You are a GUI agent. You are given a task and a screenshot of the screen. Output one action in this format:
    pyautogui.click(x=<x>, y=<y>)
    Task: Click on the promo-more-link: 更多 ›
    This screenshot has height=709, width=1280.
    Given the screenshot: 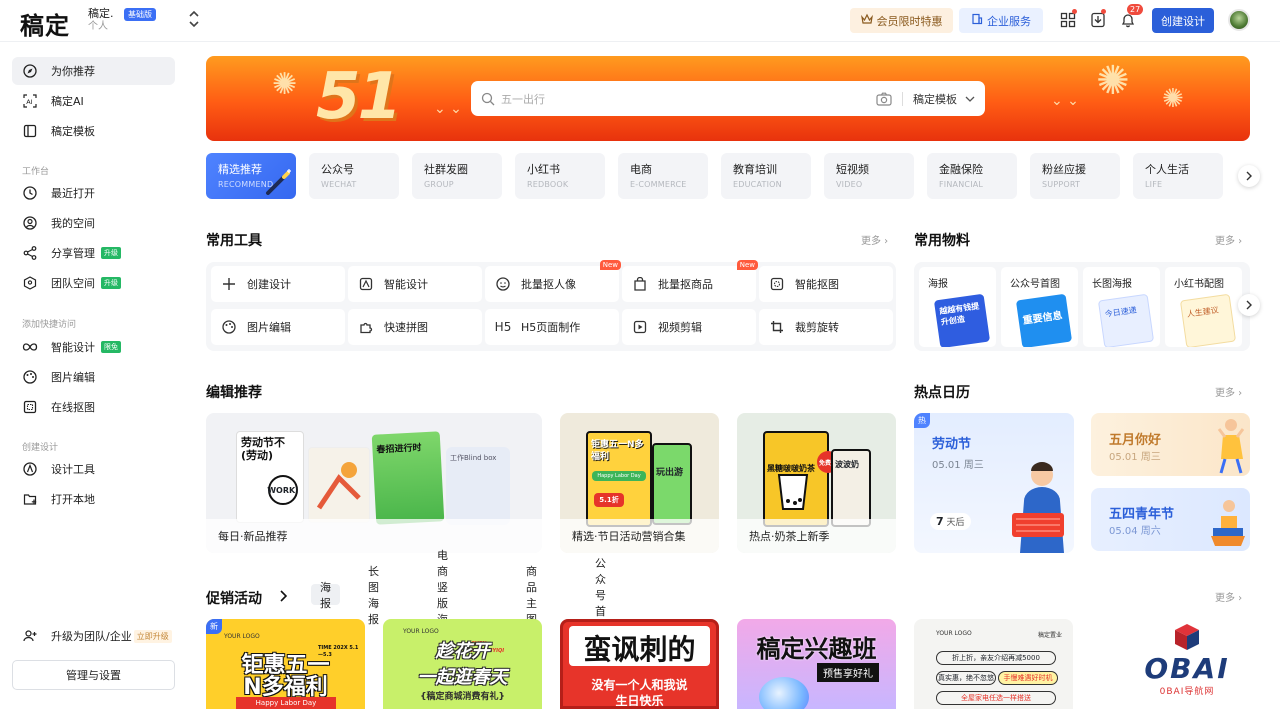 What is the action you would take?
    pyautogui.click(x=1228, y=596)
    